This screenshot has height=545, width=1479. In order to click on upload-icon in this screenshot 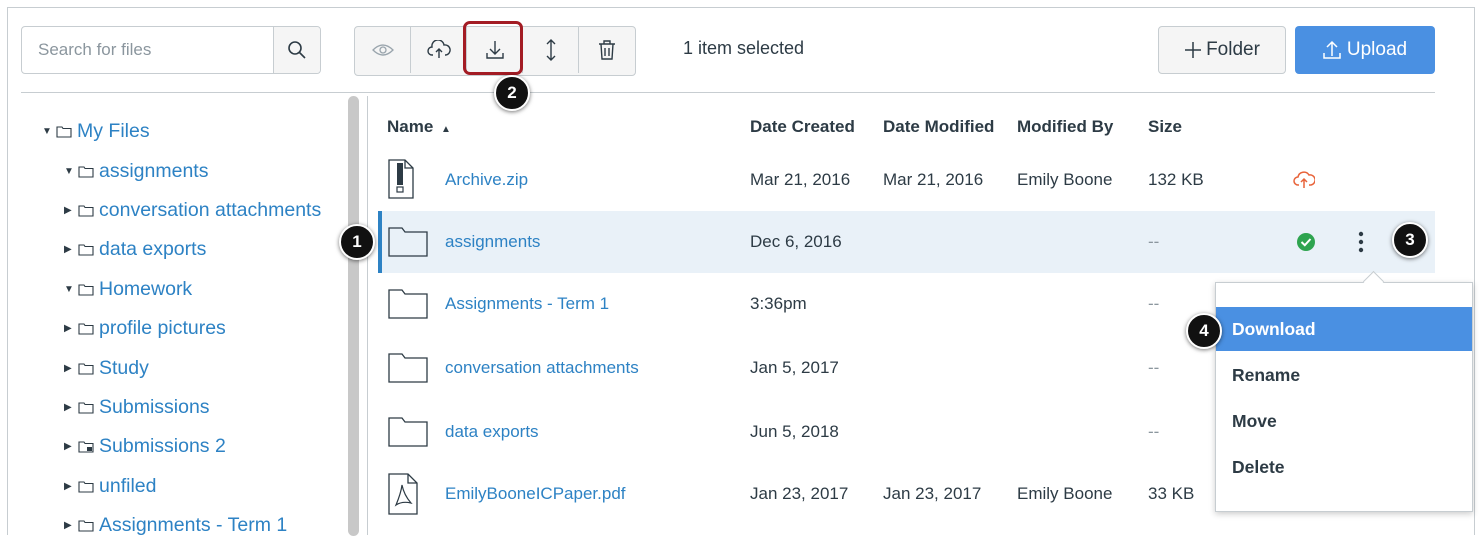, I will do `click(1332, 49)`.